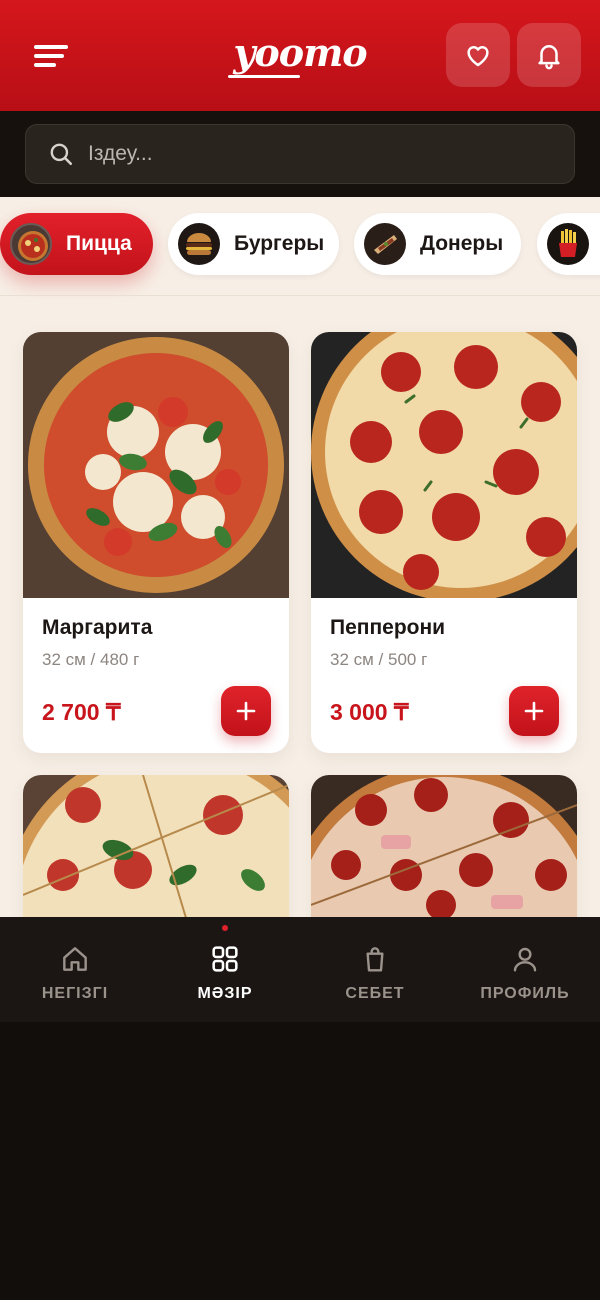 This screenshot has height=1300, width=600. Describe the element at coordinates (444, 465) in the screenshot. I see `product-image-pepperoni` at that location.